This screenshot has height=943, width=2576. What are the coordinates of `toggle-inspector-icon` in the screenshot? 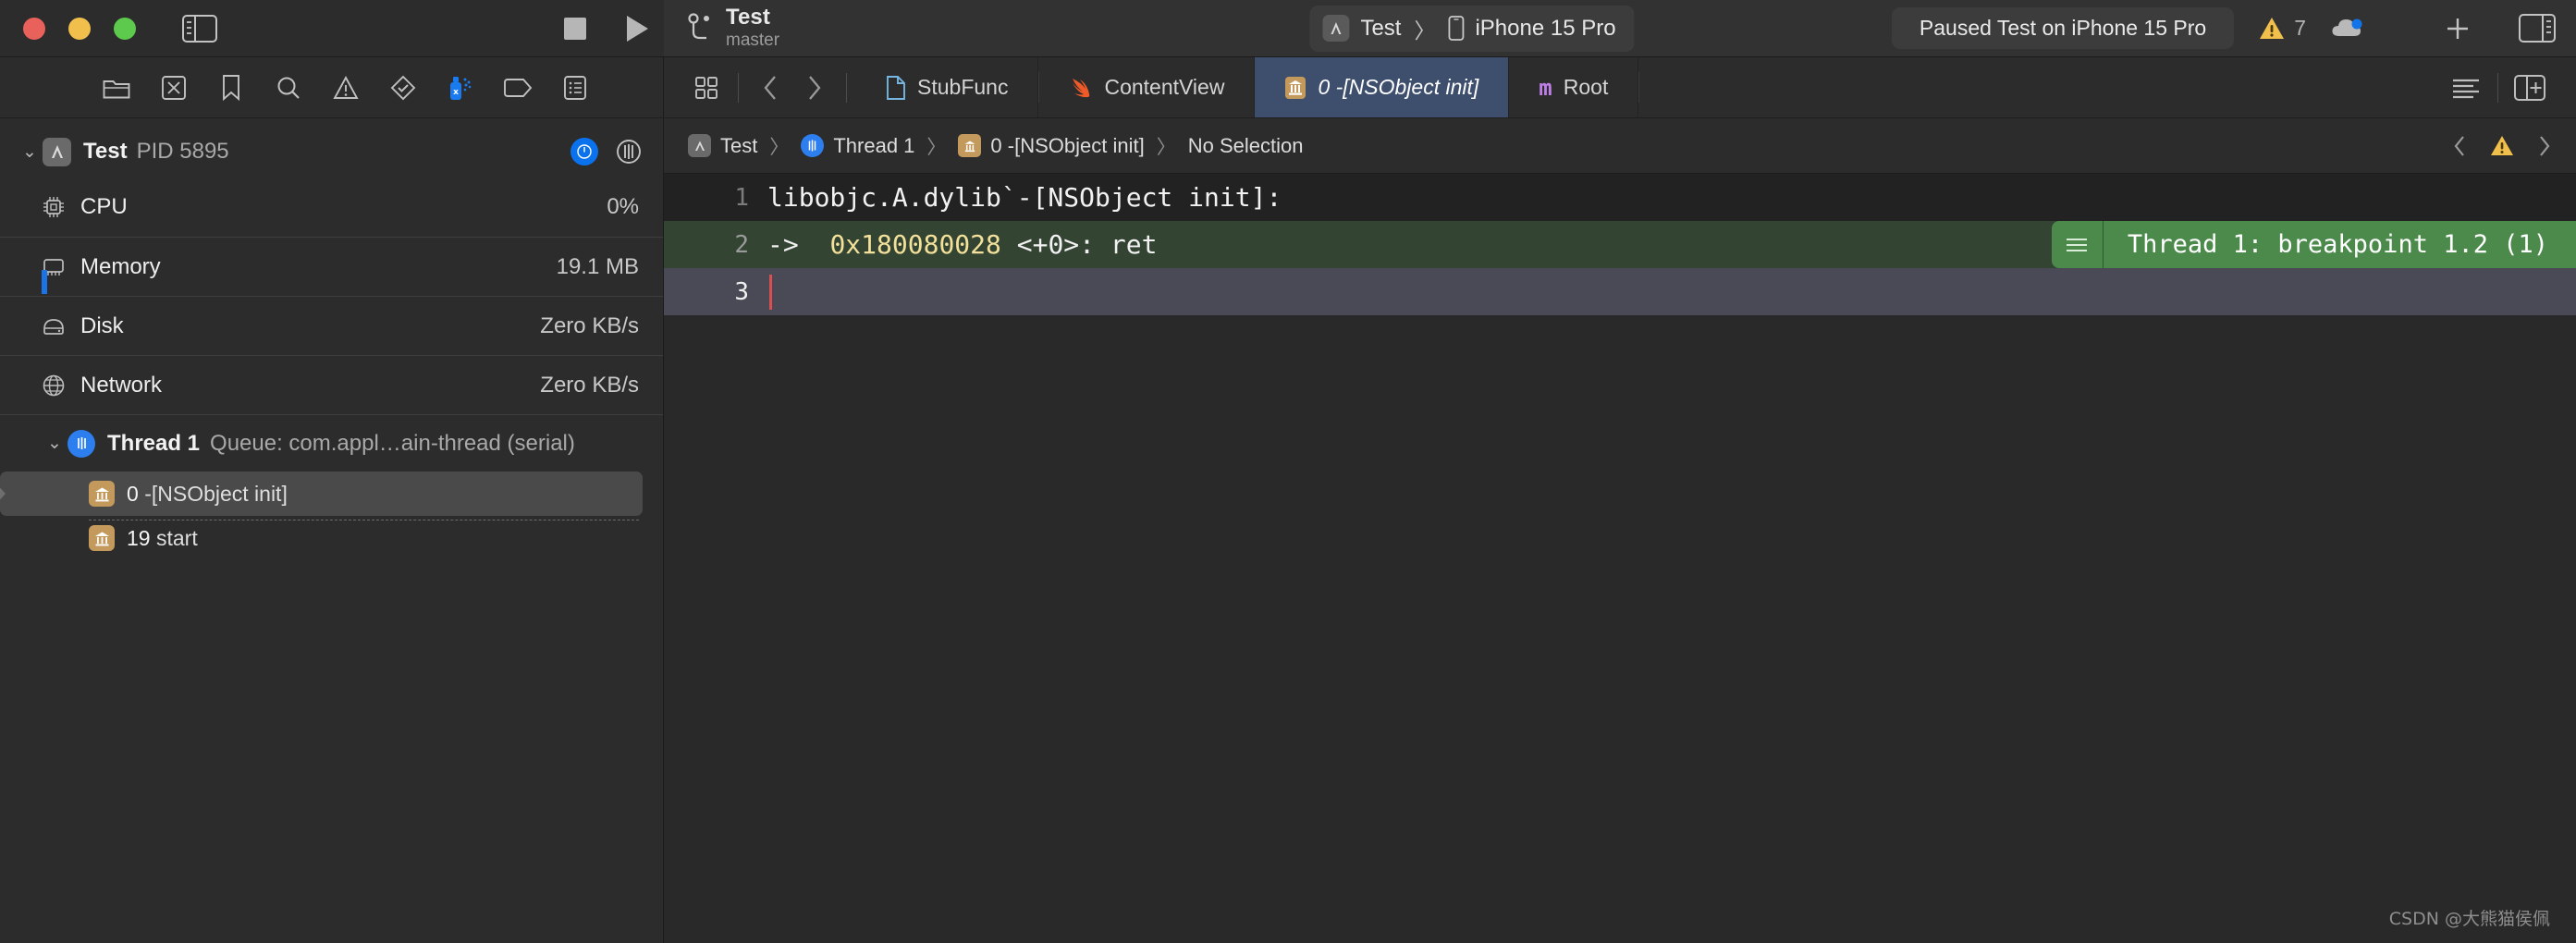 It's located at (2537, 29).